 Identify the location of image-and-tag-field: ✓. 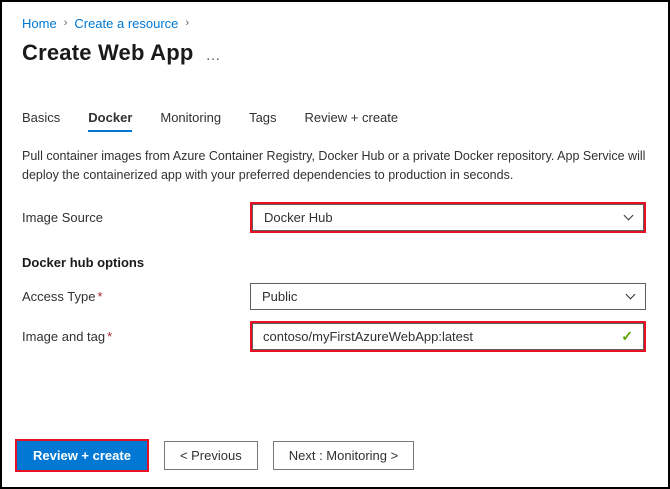
(448, 336).